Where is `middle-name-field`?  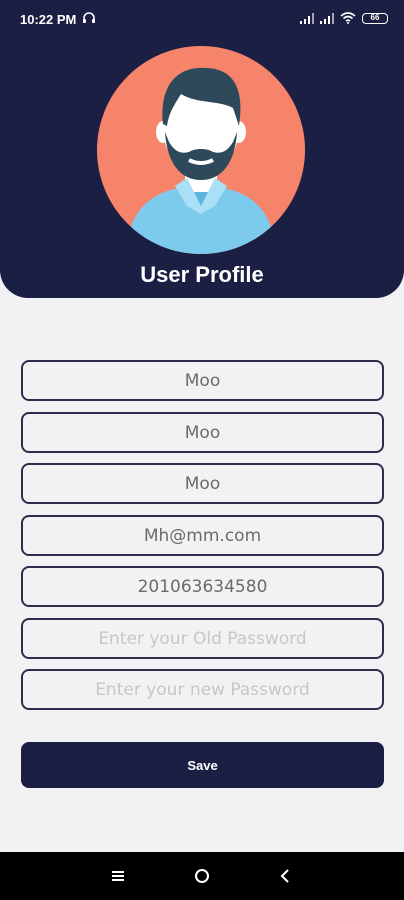 middle-name-field is located at coordinates (202, 432).